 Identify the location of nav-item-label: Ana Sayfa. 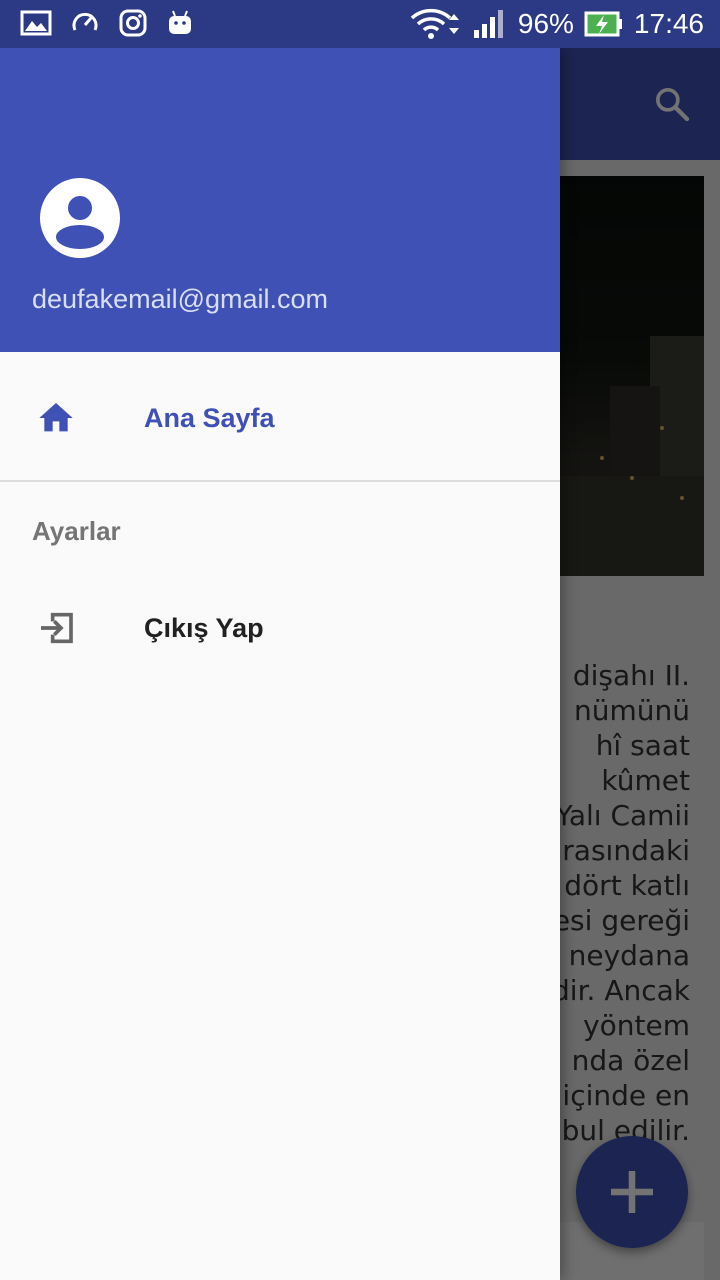
(209, 417).